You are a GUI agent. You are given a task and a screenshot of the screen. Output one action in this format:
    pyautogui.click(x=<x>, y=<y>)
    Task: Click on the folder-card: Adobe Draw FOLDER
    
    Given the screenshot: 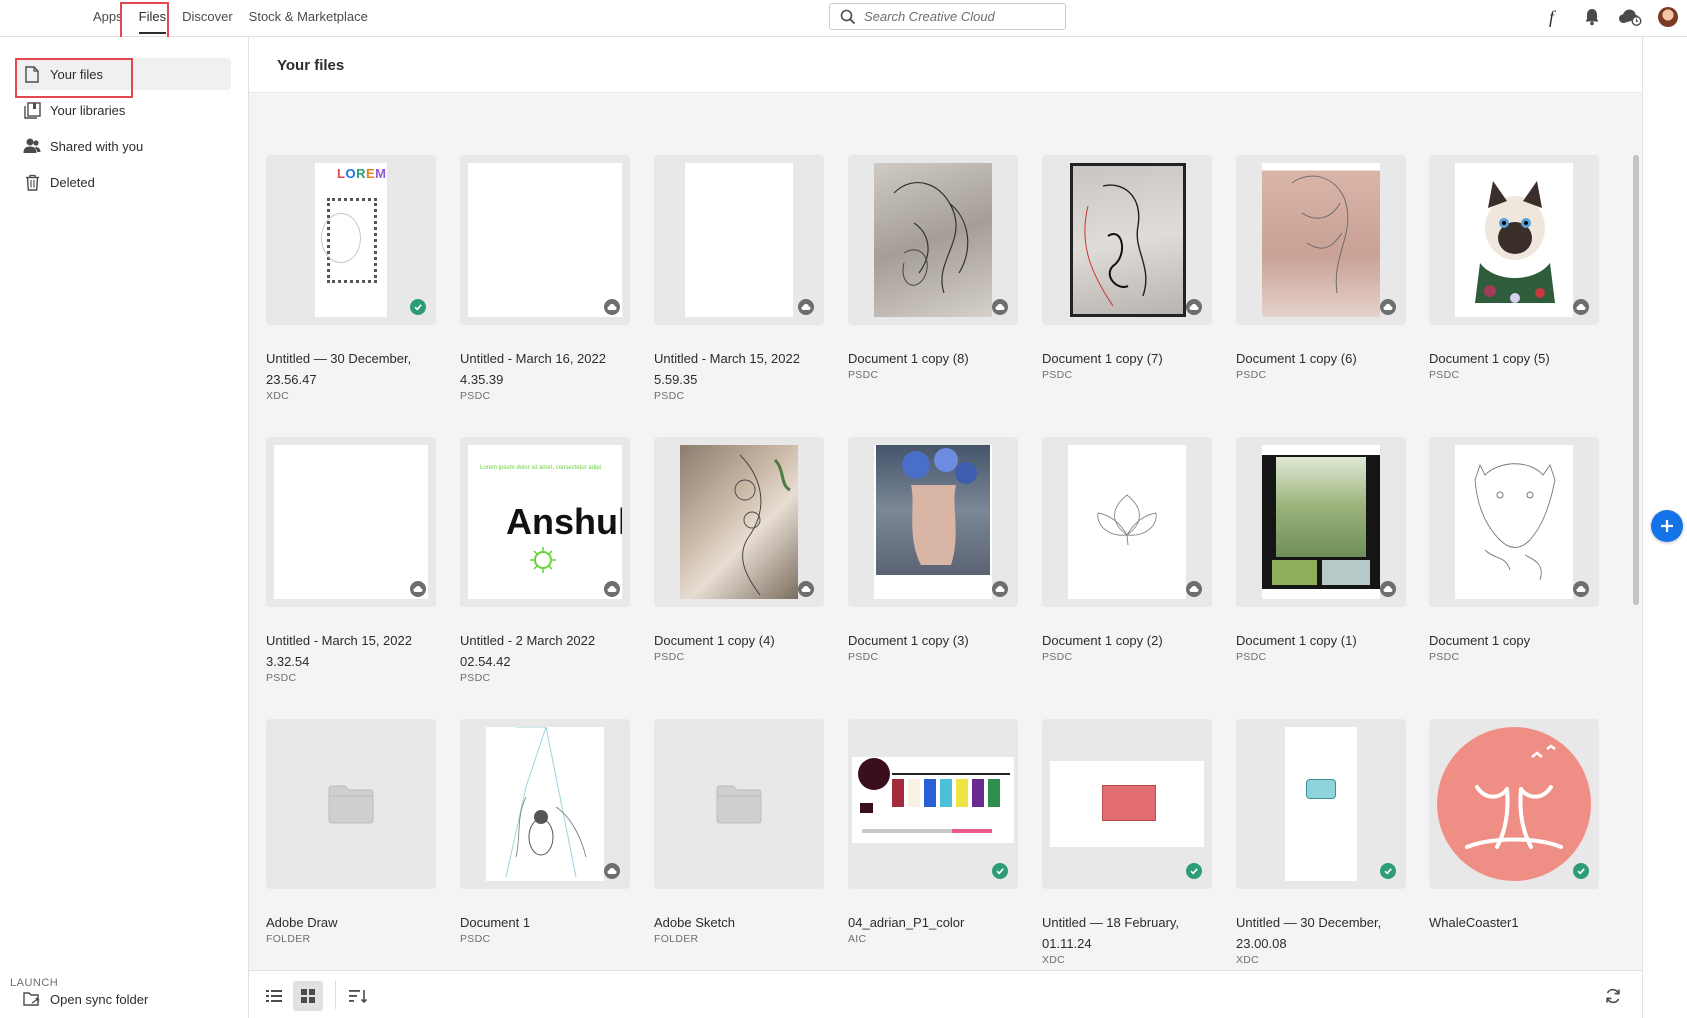 What is the action you would take?
    pyautogui.click(x=351, y=832)
    